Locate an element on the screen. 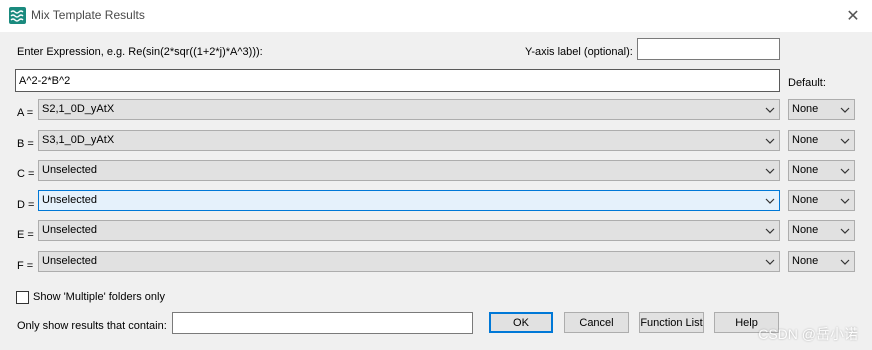 This screenshot has height=350, width=872. variable-select-c-value: Unselected is located at coordinates (70, 170).